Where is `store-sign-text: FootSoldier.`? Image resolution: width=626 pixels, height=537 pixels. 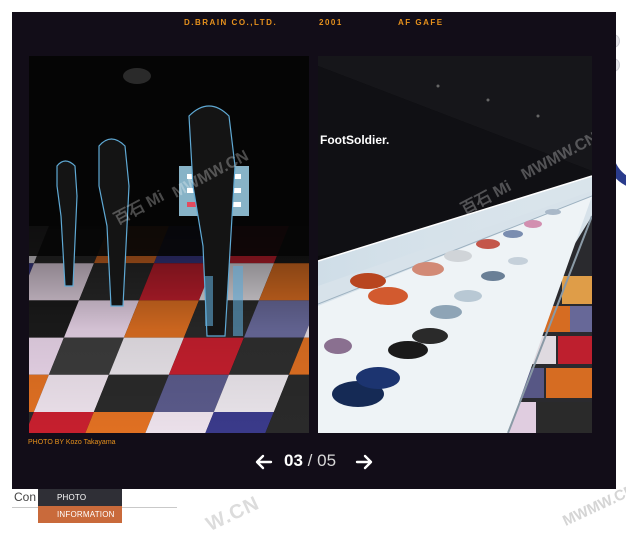 store-sign-text: FootSoldier. is located at coordinates (354, 140).